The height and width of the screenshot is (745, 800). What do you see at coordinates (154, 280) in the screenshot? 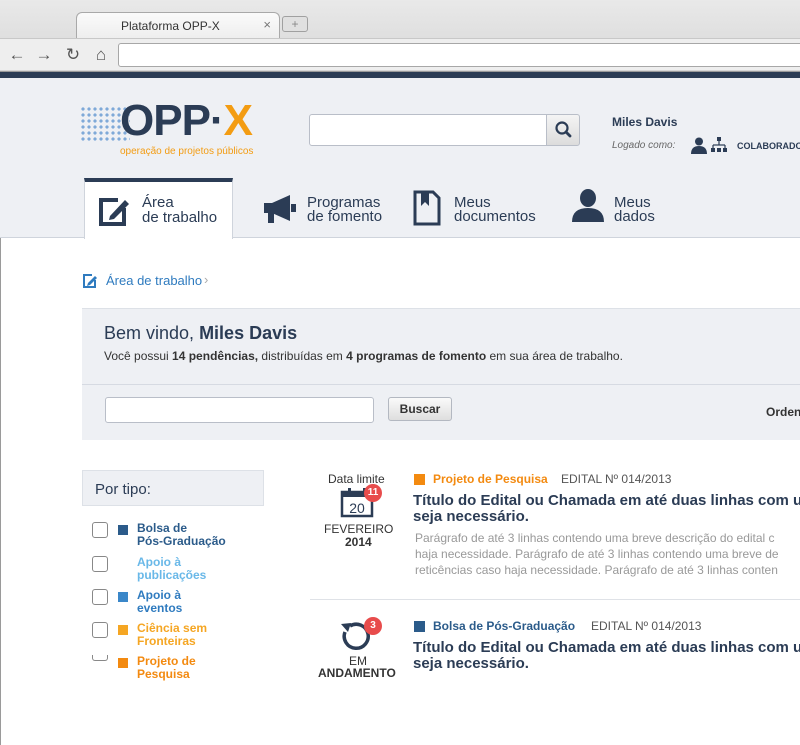
I see `breadcrumb: Área de trabalho` at bounding box center [154, 280].